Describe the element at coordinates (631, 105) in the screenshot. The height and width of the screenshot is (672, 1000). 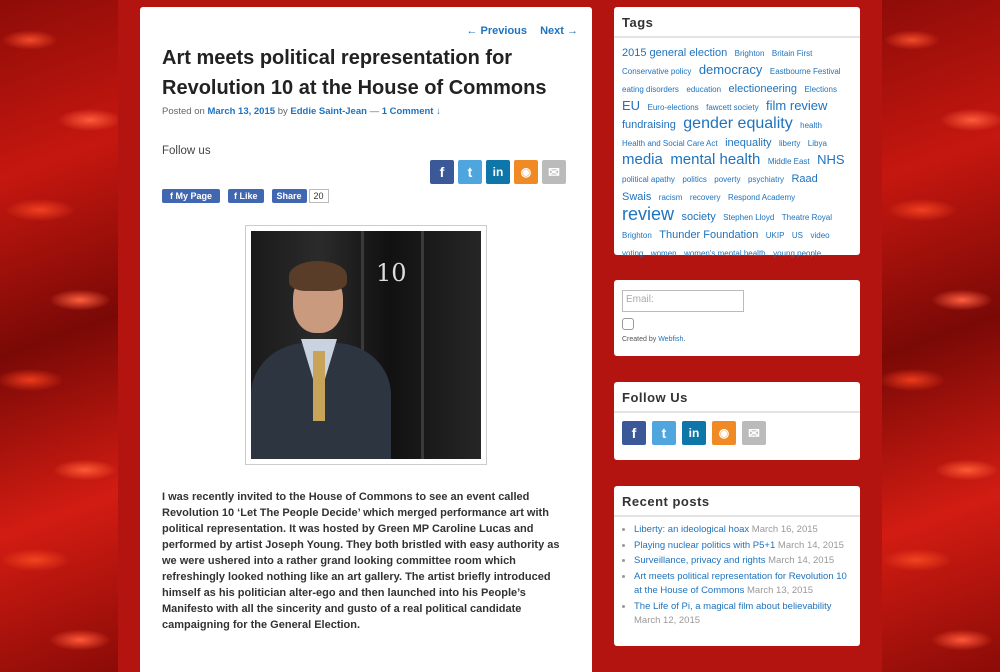
I see `tag-link: EU` at that location.